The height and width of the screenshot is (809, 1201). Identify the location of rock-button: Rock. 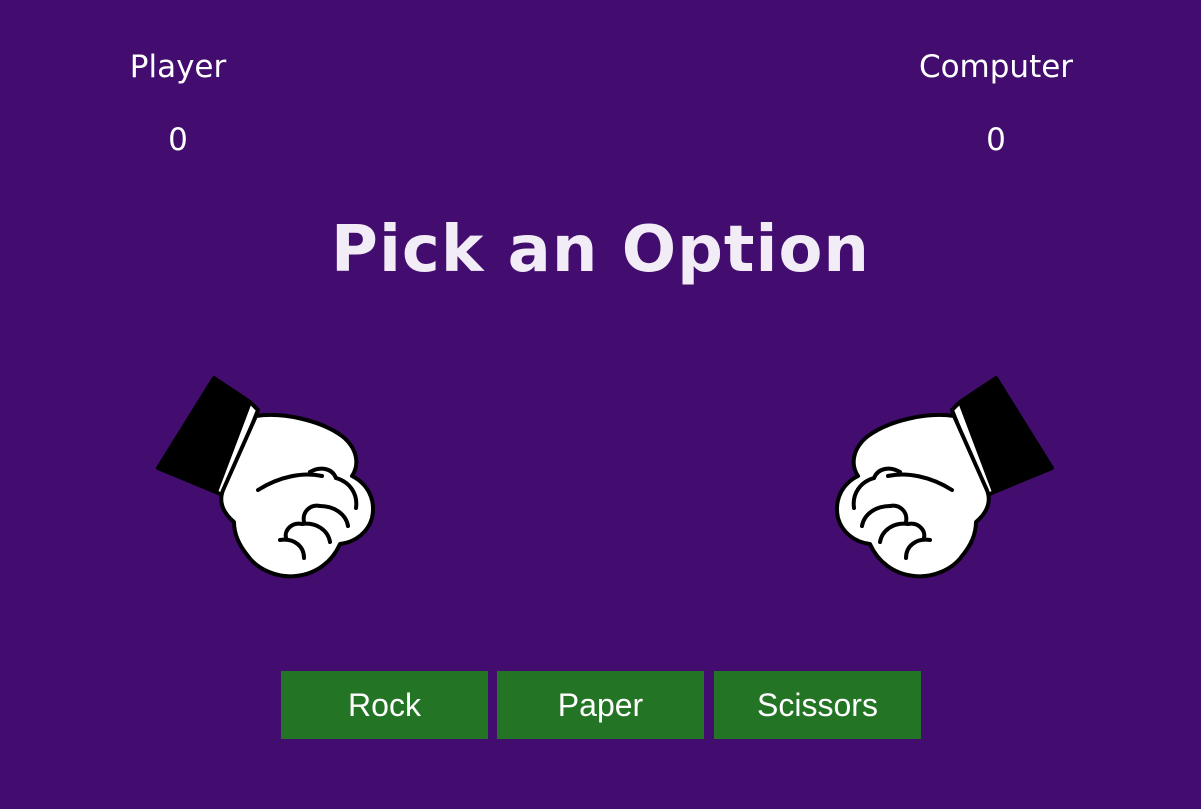
(384, 705).